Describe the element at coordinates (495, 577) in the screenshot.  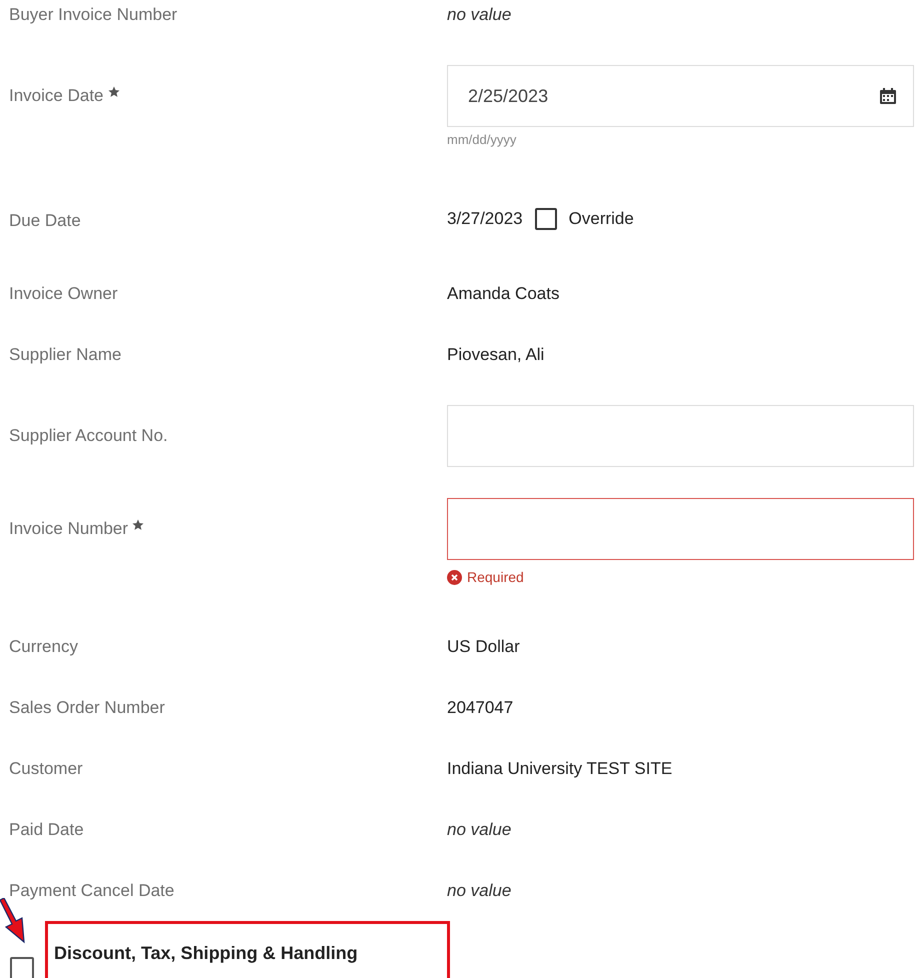
I see `error-message: Required` at that location.